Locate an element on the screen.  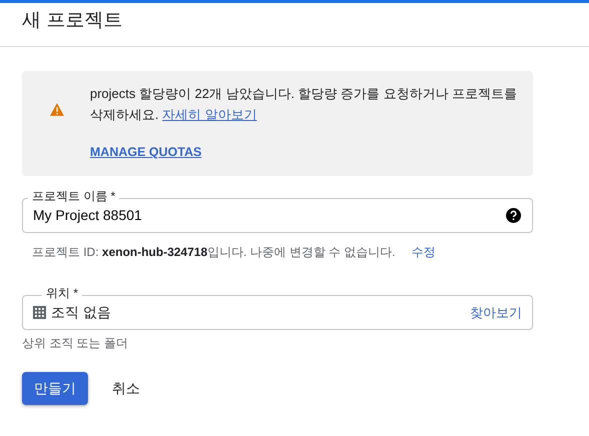
field-label: 위치 * is located at coordinates (62, 293).